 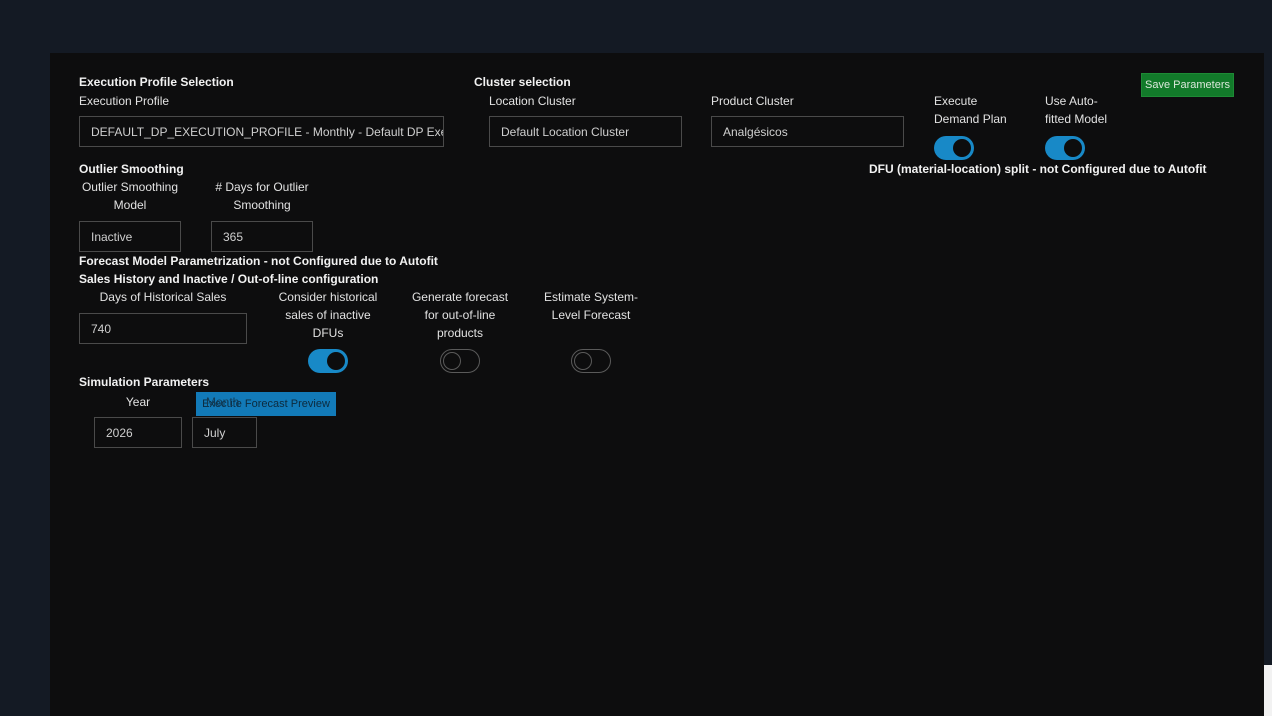 What do you see at coordinates (131, 169) in the screenshot?
I see `outlier-section-title: Outlier Smoothing` at bounding box center [131, 169].